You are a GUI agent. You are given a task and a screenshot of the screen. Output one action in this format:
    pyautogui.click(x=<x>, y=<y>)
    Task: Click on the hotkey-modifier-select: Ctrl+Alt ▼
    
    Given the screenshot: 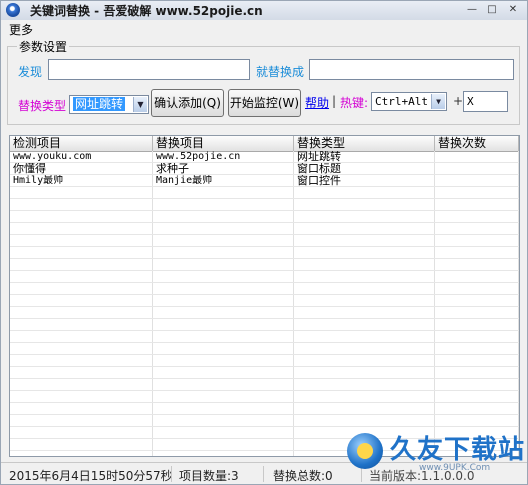 What is the action you would take?
    pyautogui.click(x=409, y=101)
    